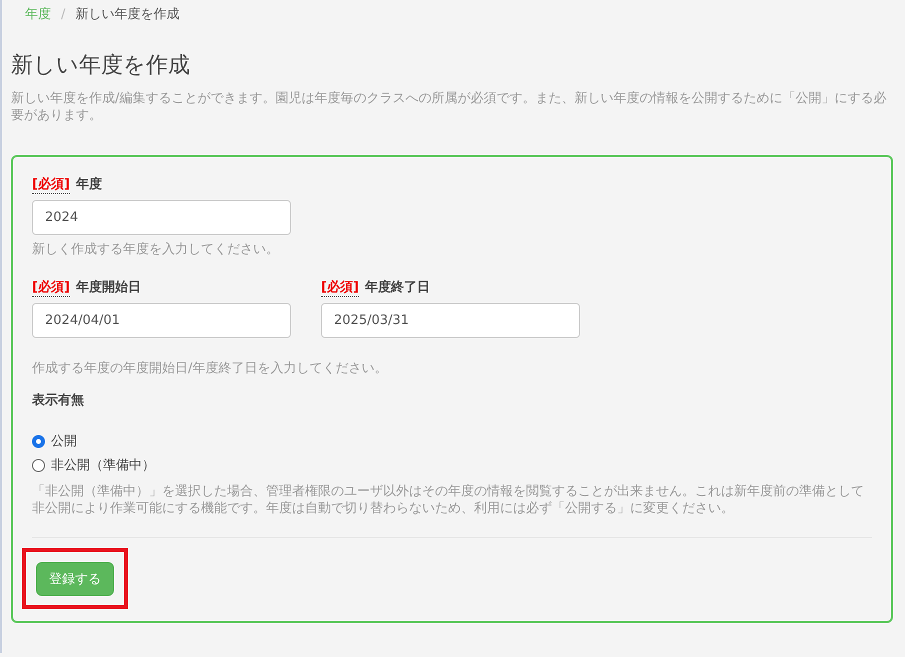 The width and height of the screenshot is (905, 657). I want to click on page-description: 新しい年度を作成/編集することができます。園児は年度毎のクラスへの所属が必須です。また、新しい年度の情報を公開するために「公開」にする必要があります。, so click(449, 107).